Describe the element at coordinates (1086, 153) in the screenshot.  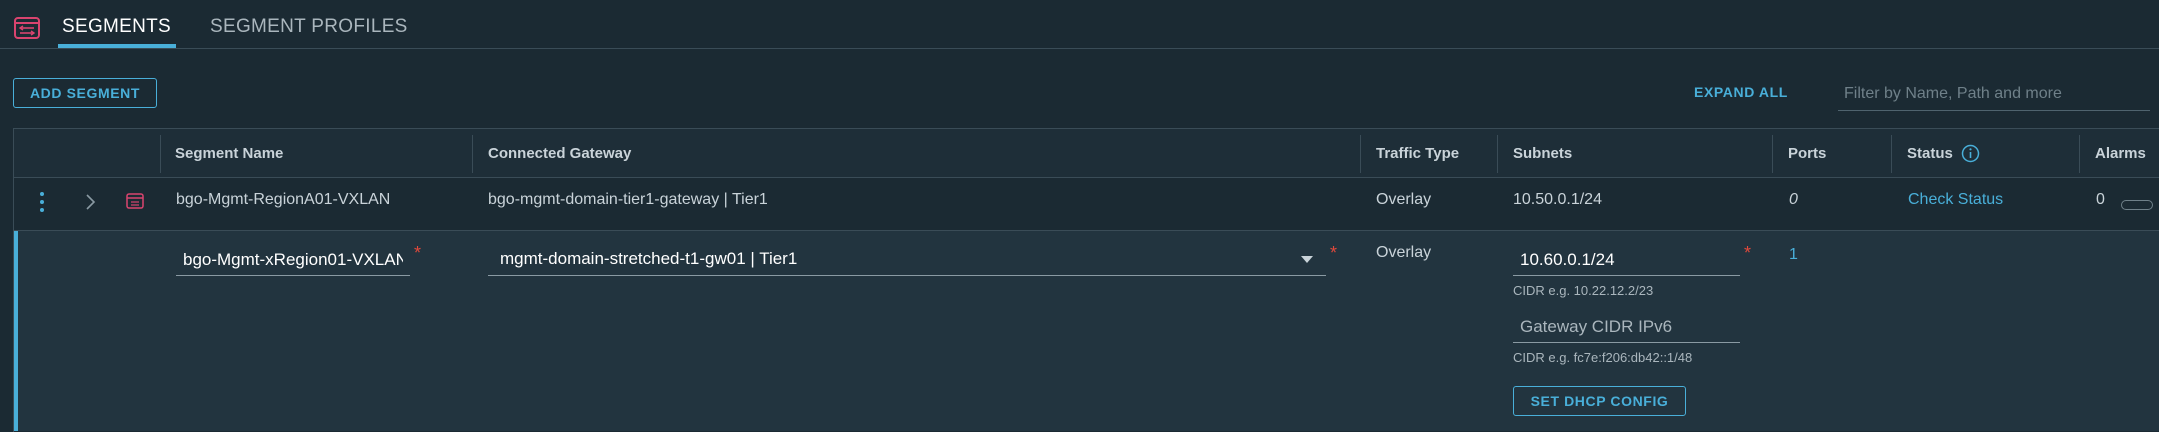
I see `grid-header` at that location.